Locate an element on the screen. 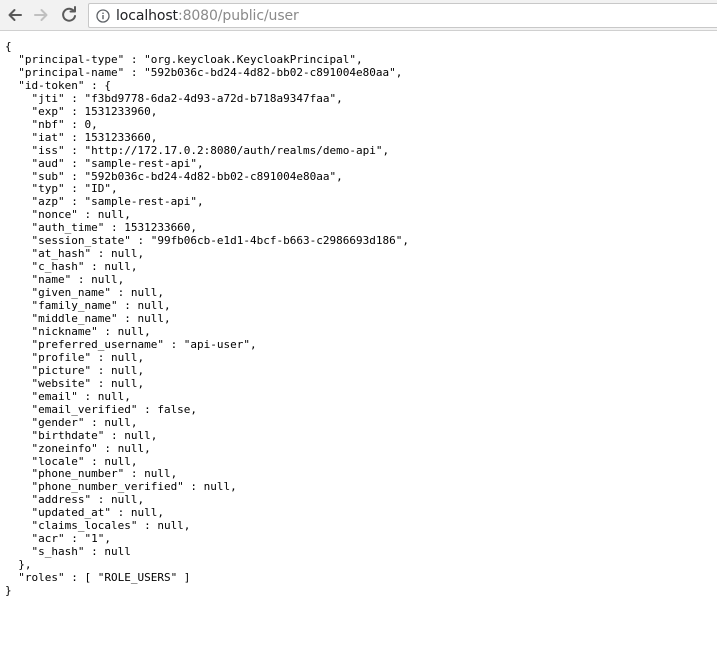  browser-toolbar: localhost:8080/public/user is located at coordinates (358, 15).